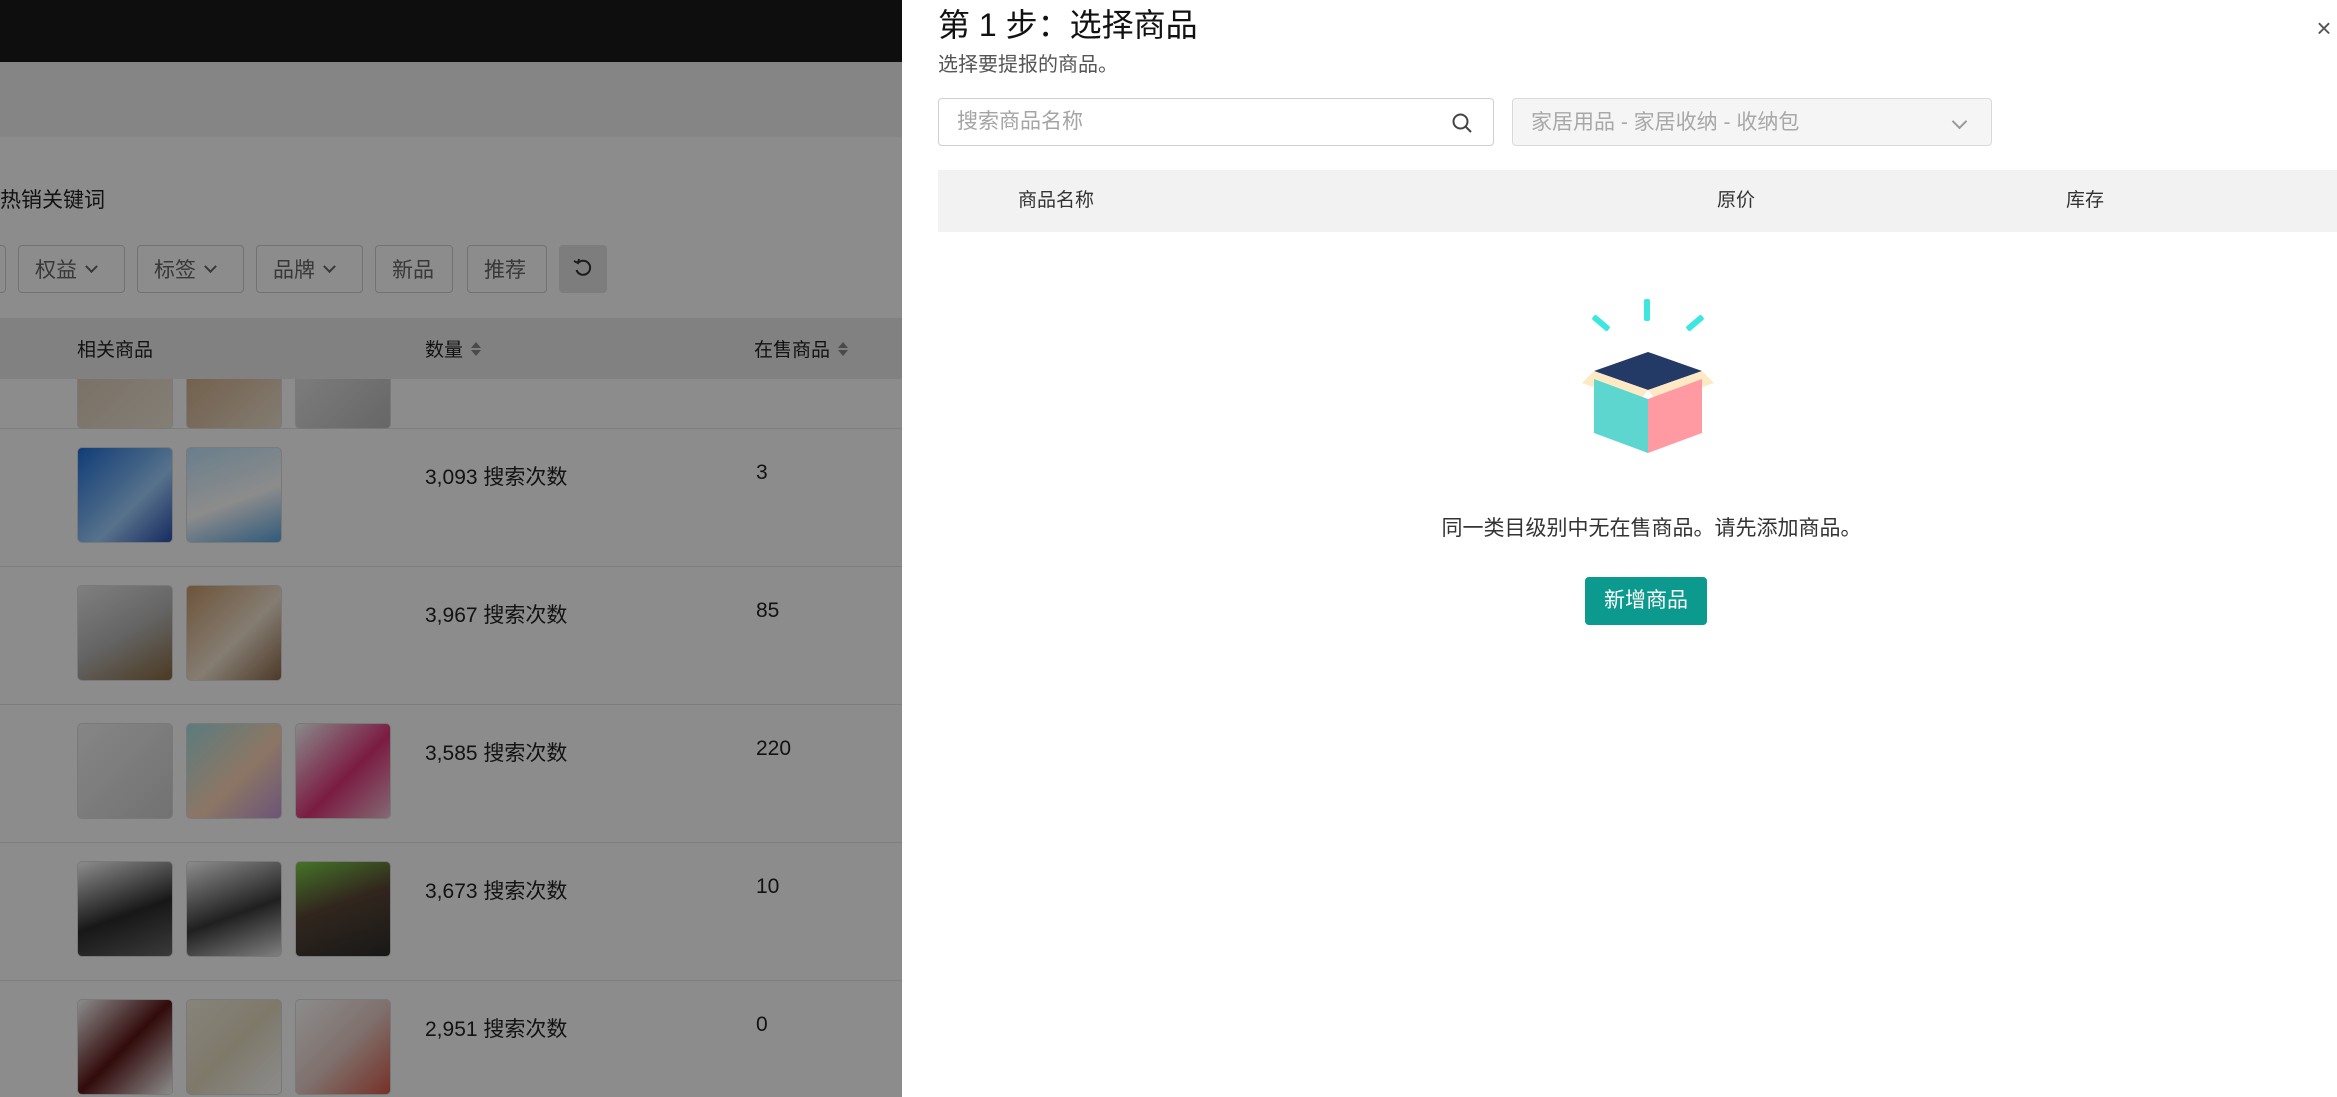 The width and height of the screenshot is (2337, 1097). I want to click on column-header-price: 原价, so click(1736, 200).